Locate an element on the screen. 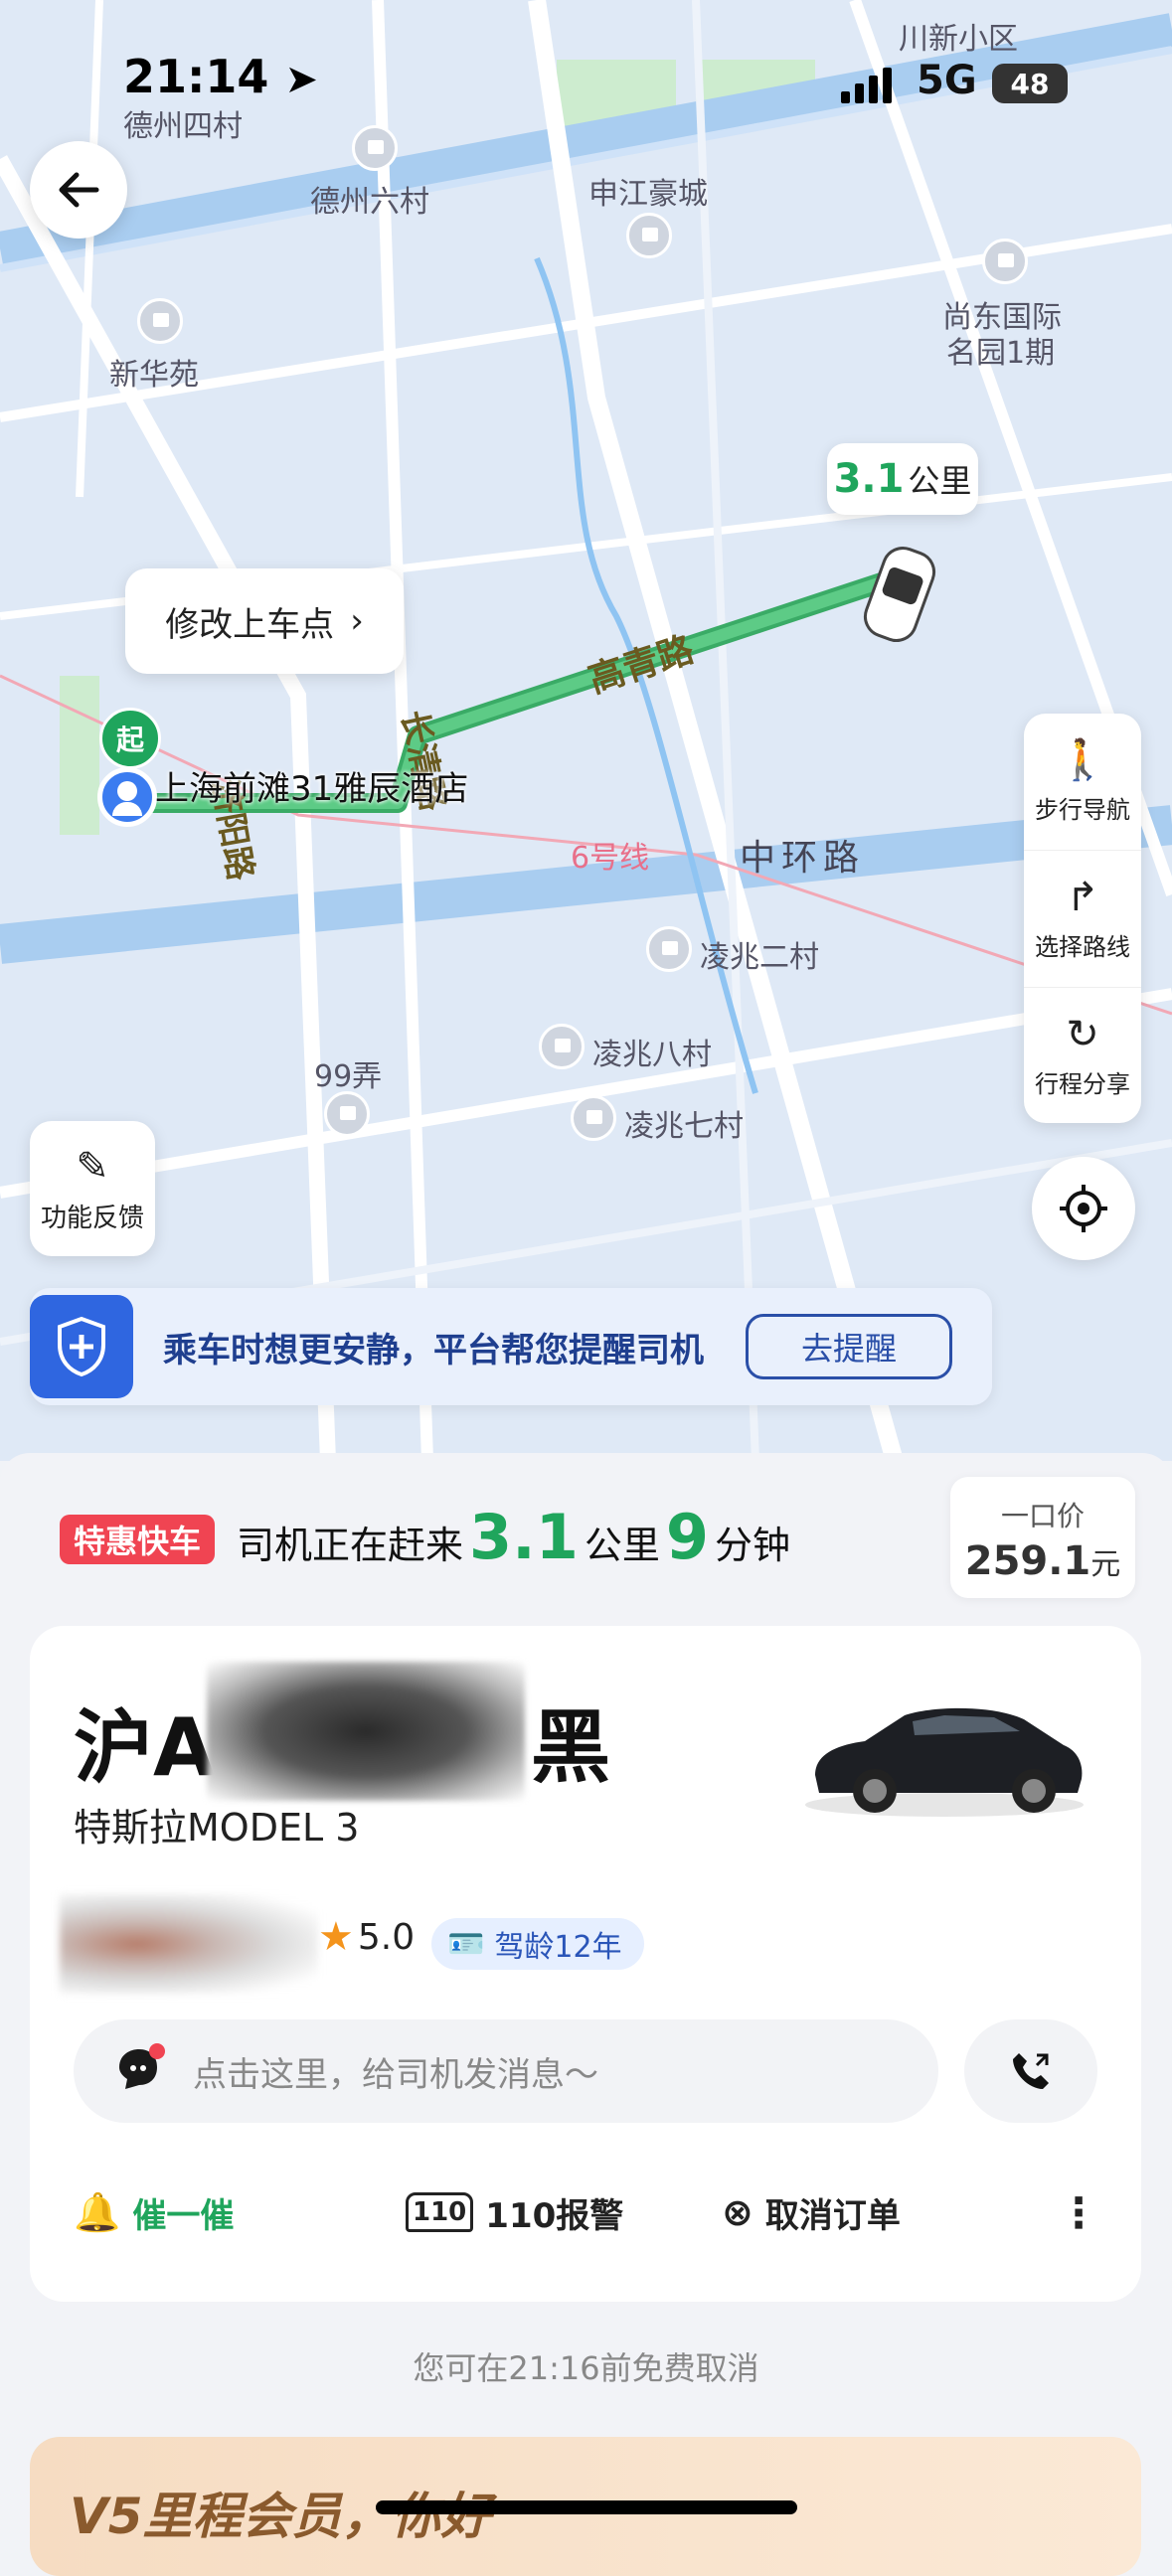 The image size is (1172, 2576). rating-value: 5.0 is located at coordinates (386, 1937).